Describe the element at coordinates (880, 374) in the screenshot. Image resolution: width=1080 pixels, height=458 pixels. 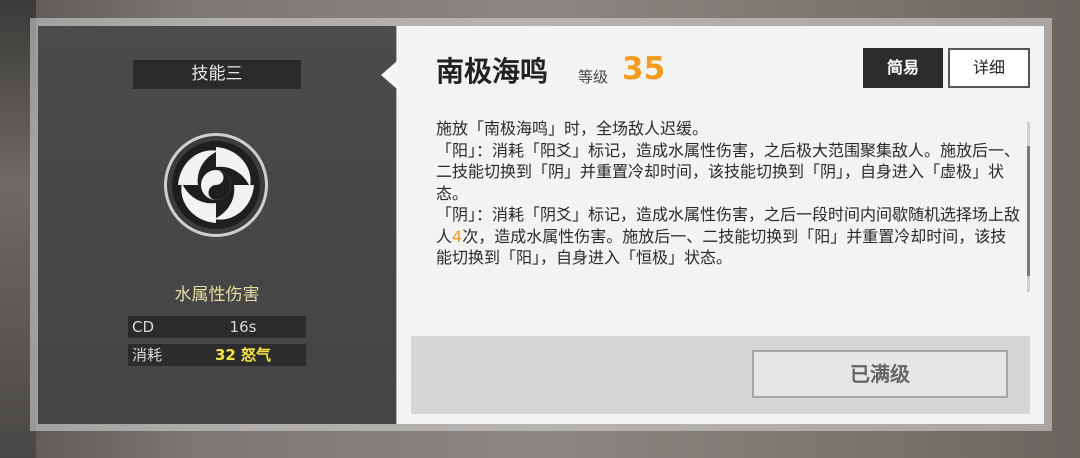
I see `max-level-button: 已满级` at that location.